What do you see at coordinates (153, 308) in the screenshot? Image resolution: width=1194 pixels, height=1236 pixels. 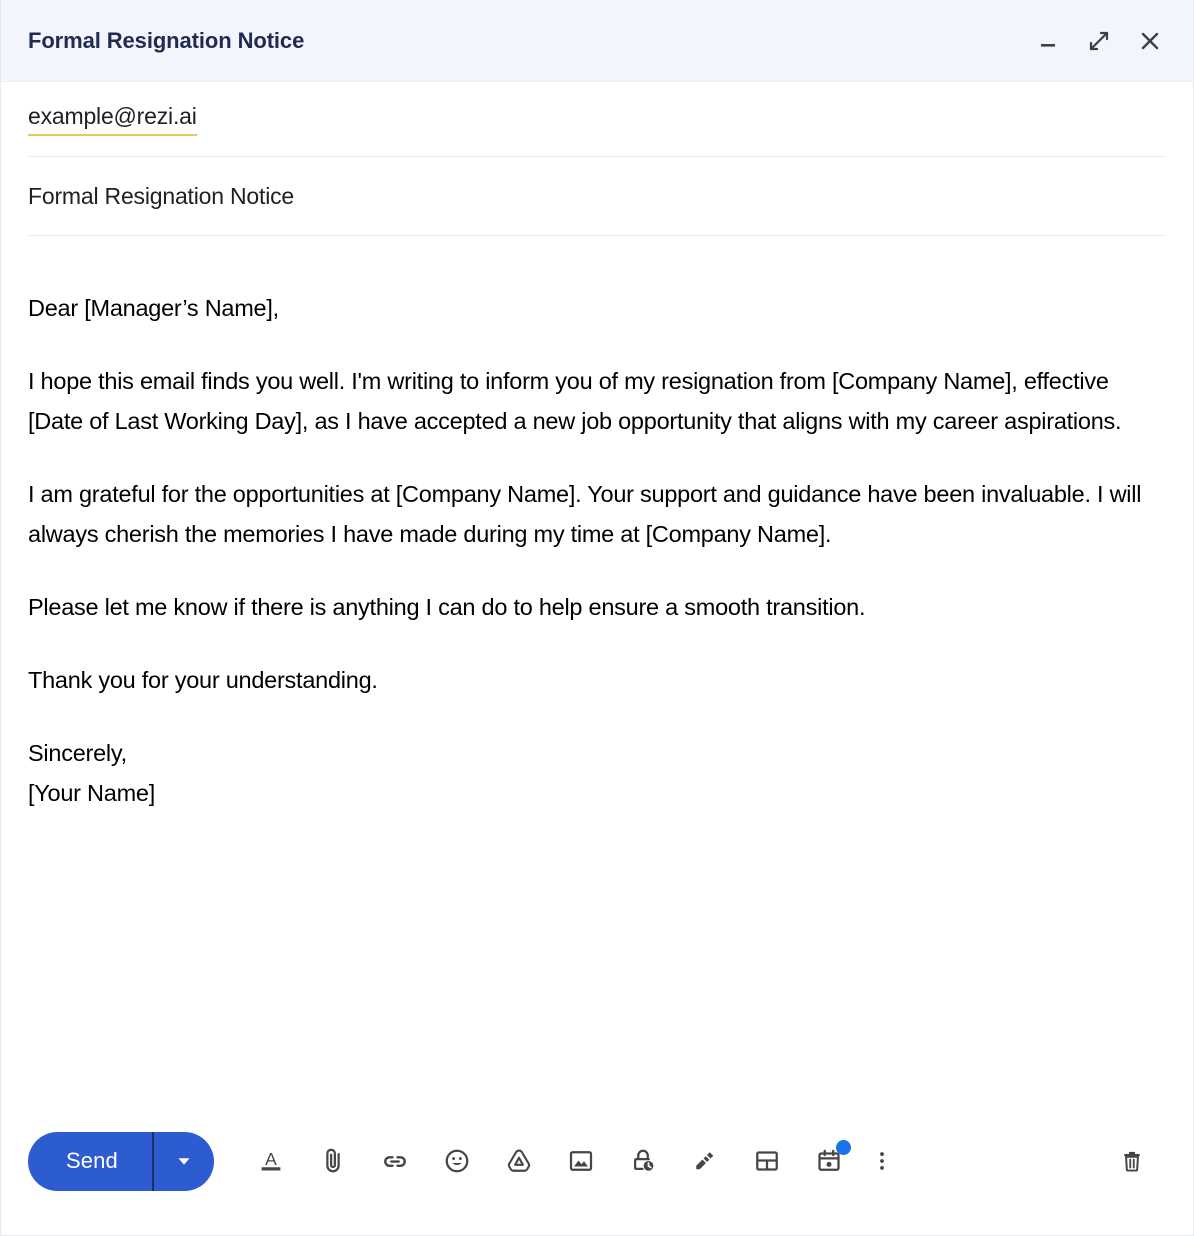 I see `body-paragraph: Dear [Manager’s Name],` at bounding box center [153, 308].